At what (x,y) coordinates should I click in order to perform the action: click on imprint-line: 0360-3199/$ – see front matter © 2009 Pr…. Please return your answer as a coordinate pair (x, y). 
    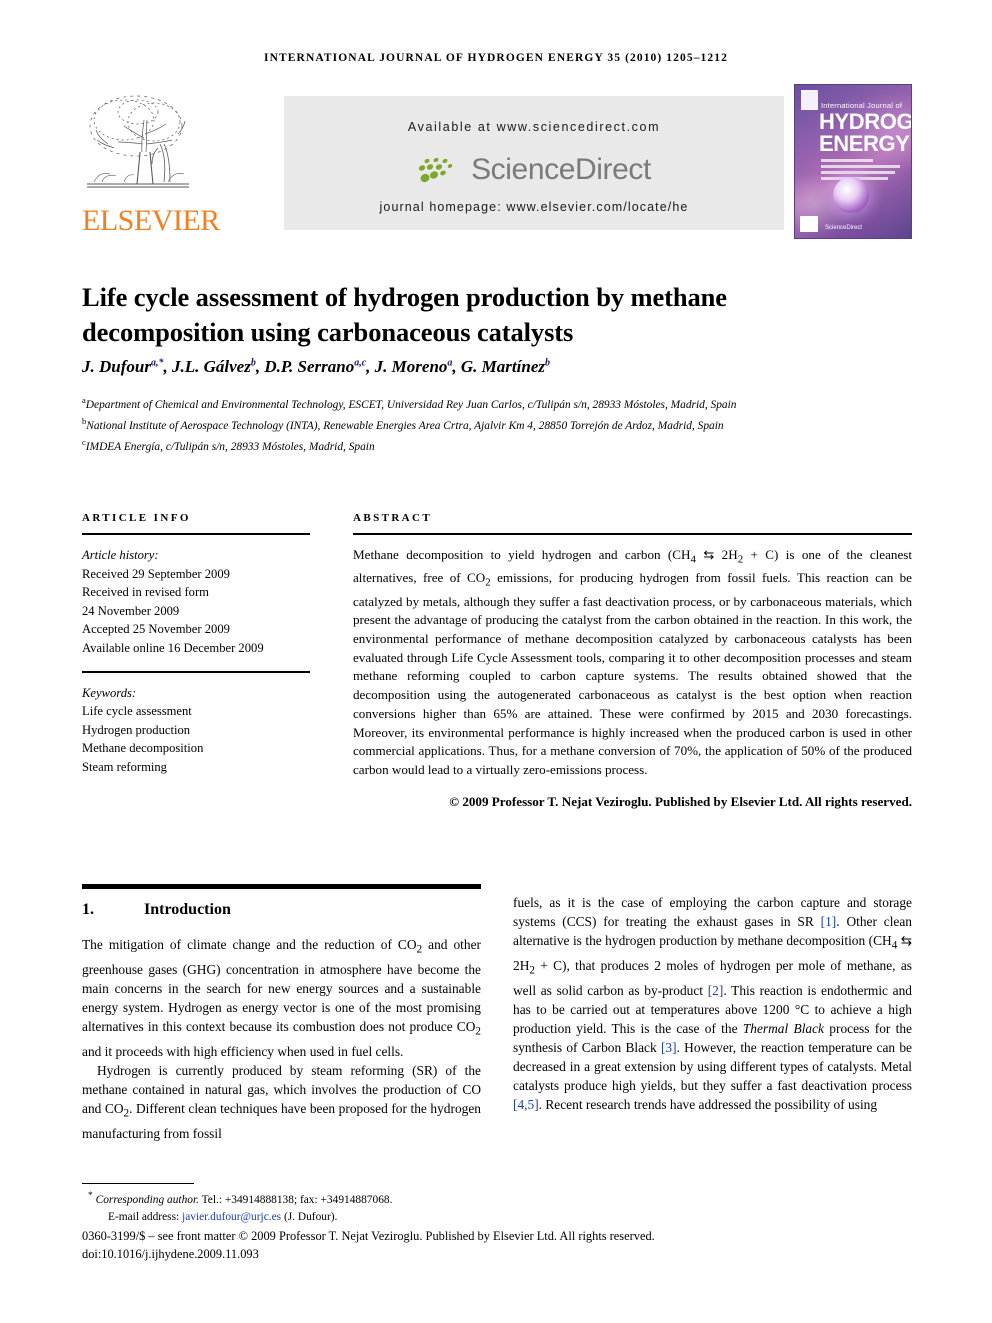
    Looking at the image, I should click on (368, 1236).